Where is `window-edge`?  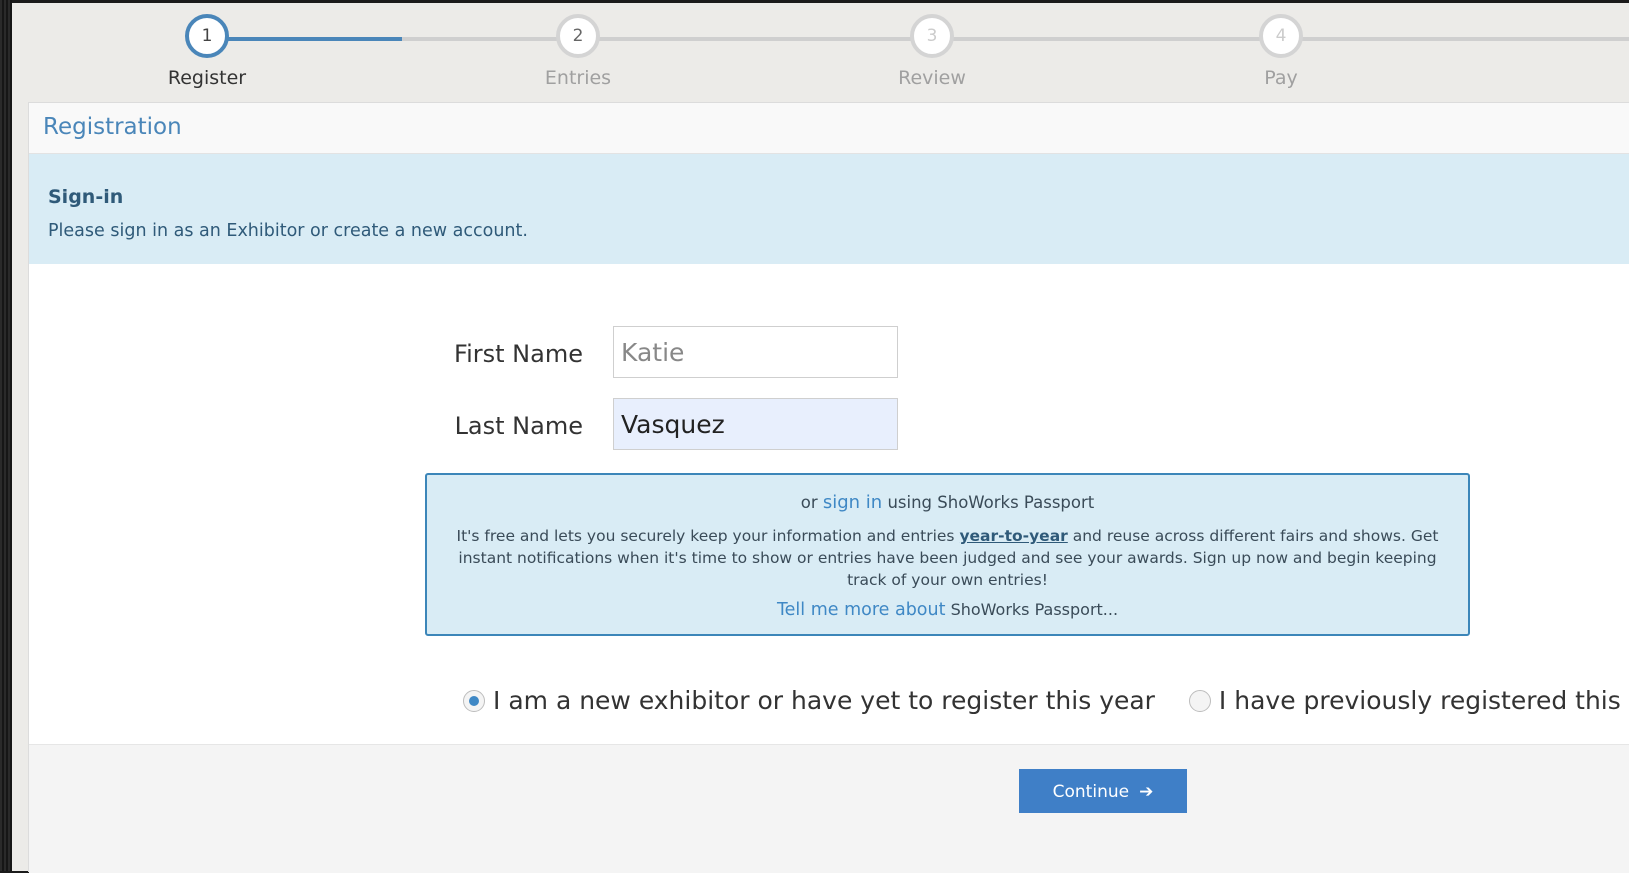
window-edge is located at coordinates (6, 435).